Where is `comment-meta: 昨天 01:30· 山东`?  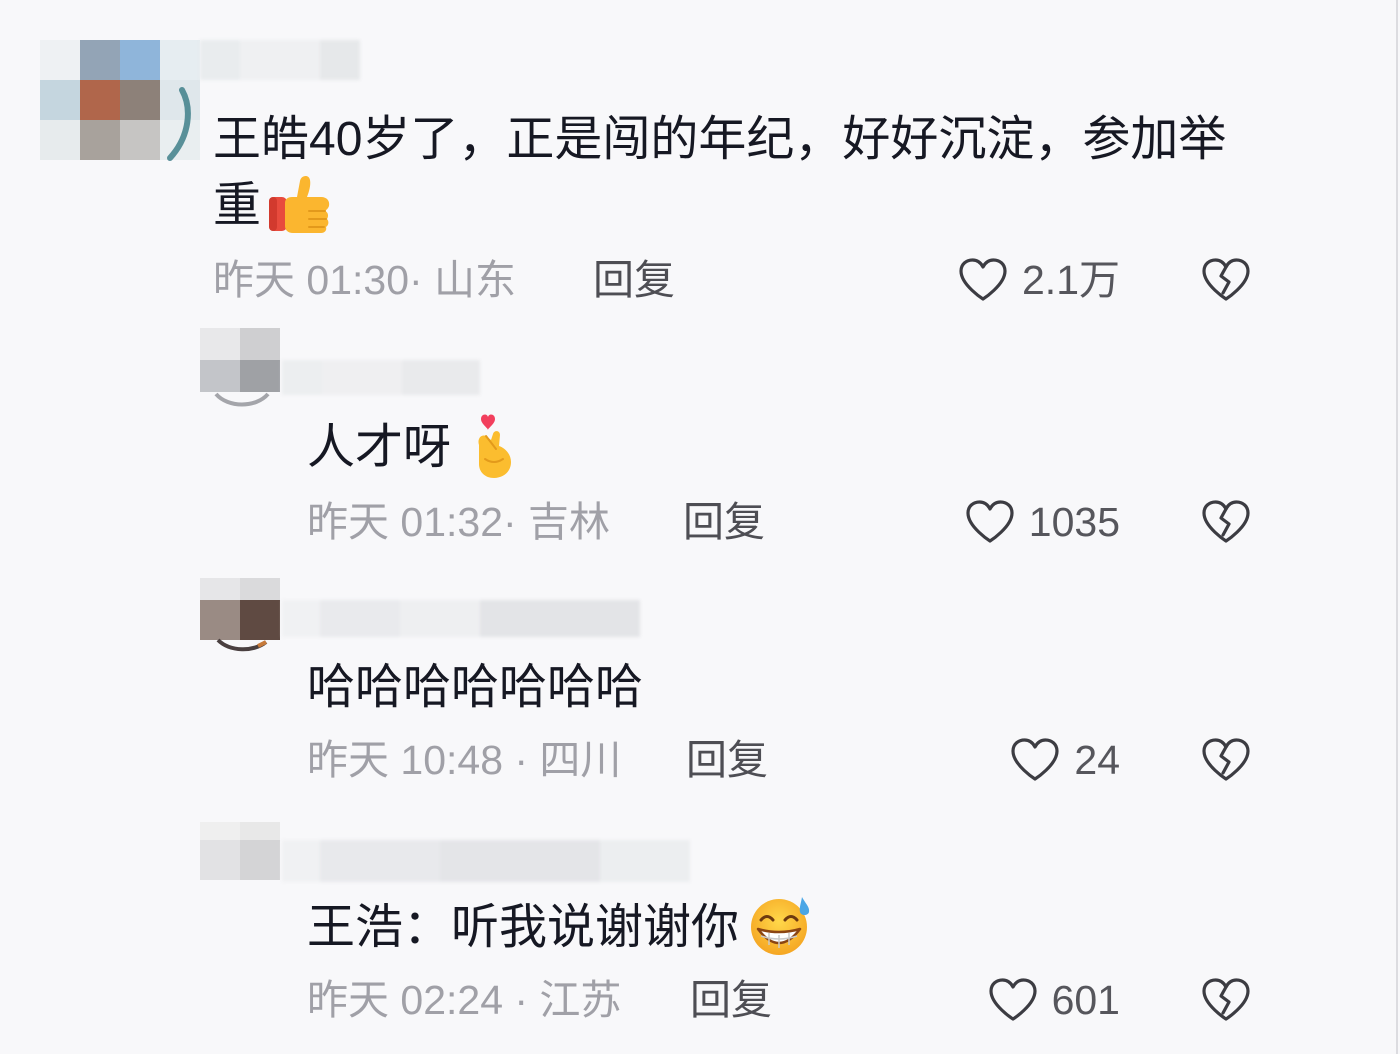
comment-meta: 昨天 01:30· 山东 is located at coordinates (365, 280).